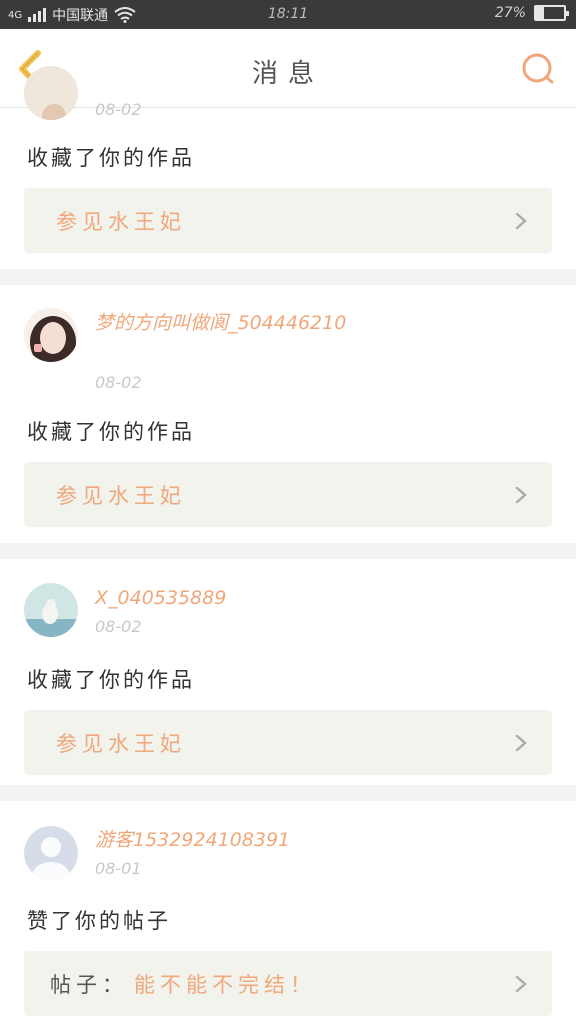 This screenshot has width=576, height=1024. What do you see at coordinates (551, 13) in the screenshot?
I see `battery-icon` at bounding box center [551, 13].